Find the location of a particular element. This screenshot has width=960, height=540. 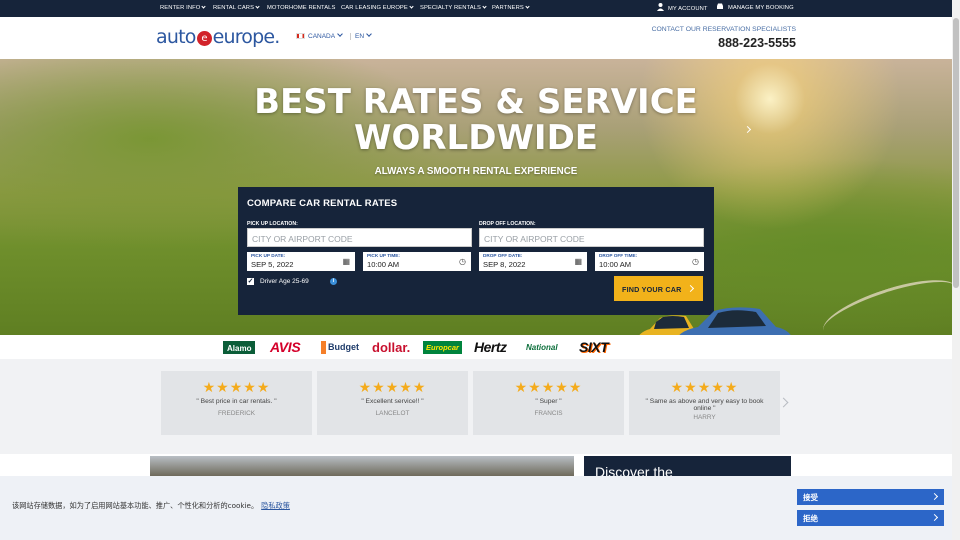

country-selector: CANADA is located at coordinates (319, 35).